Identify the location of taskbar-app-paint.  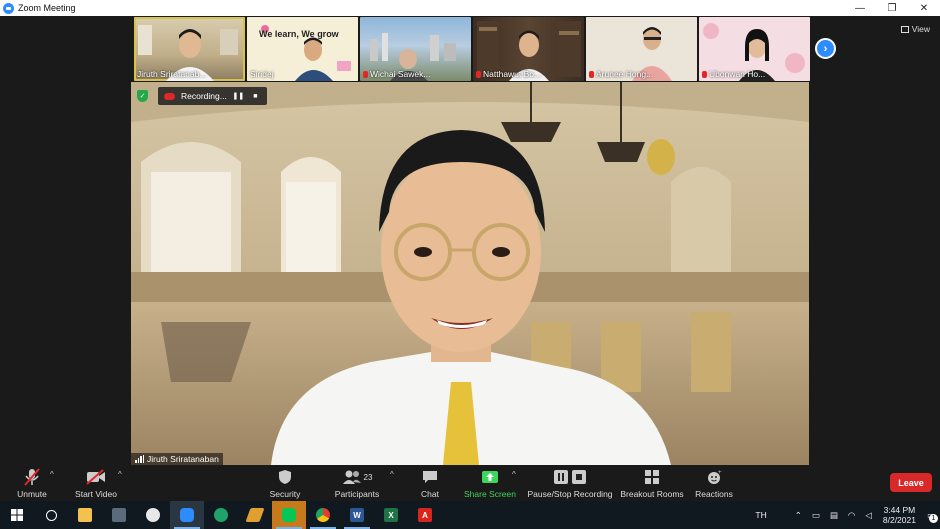
(153, 515).